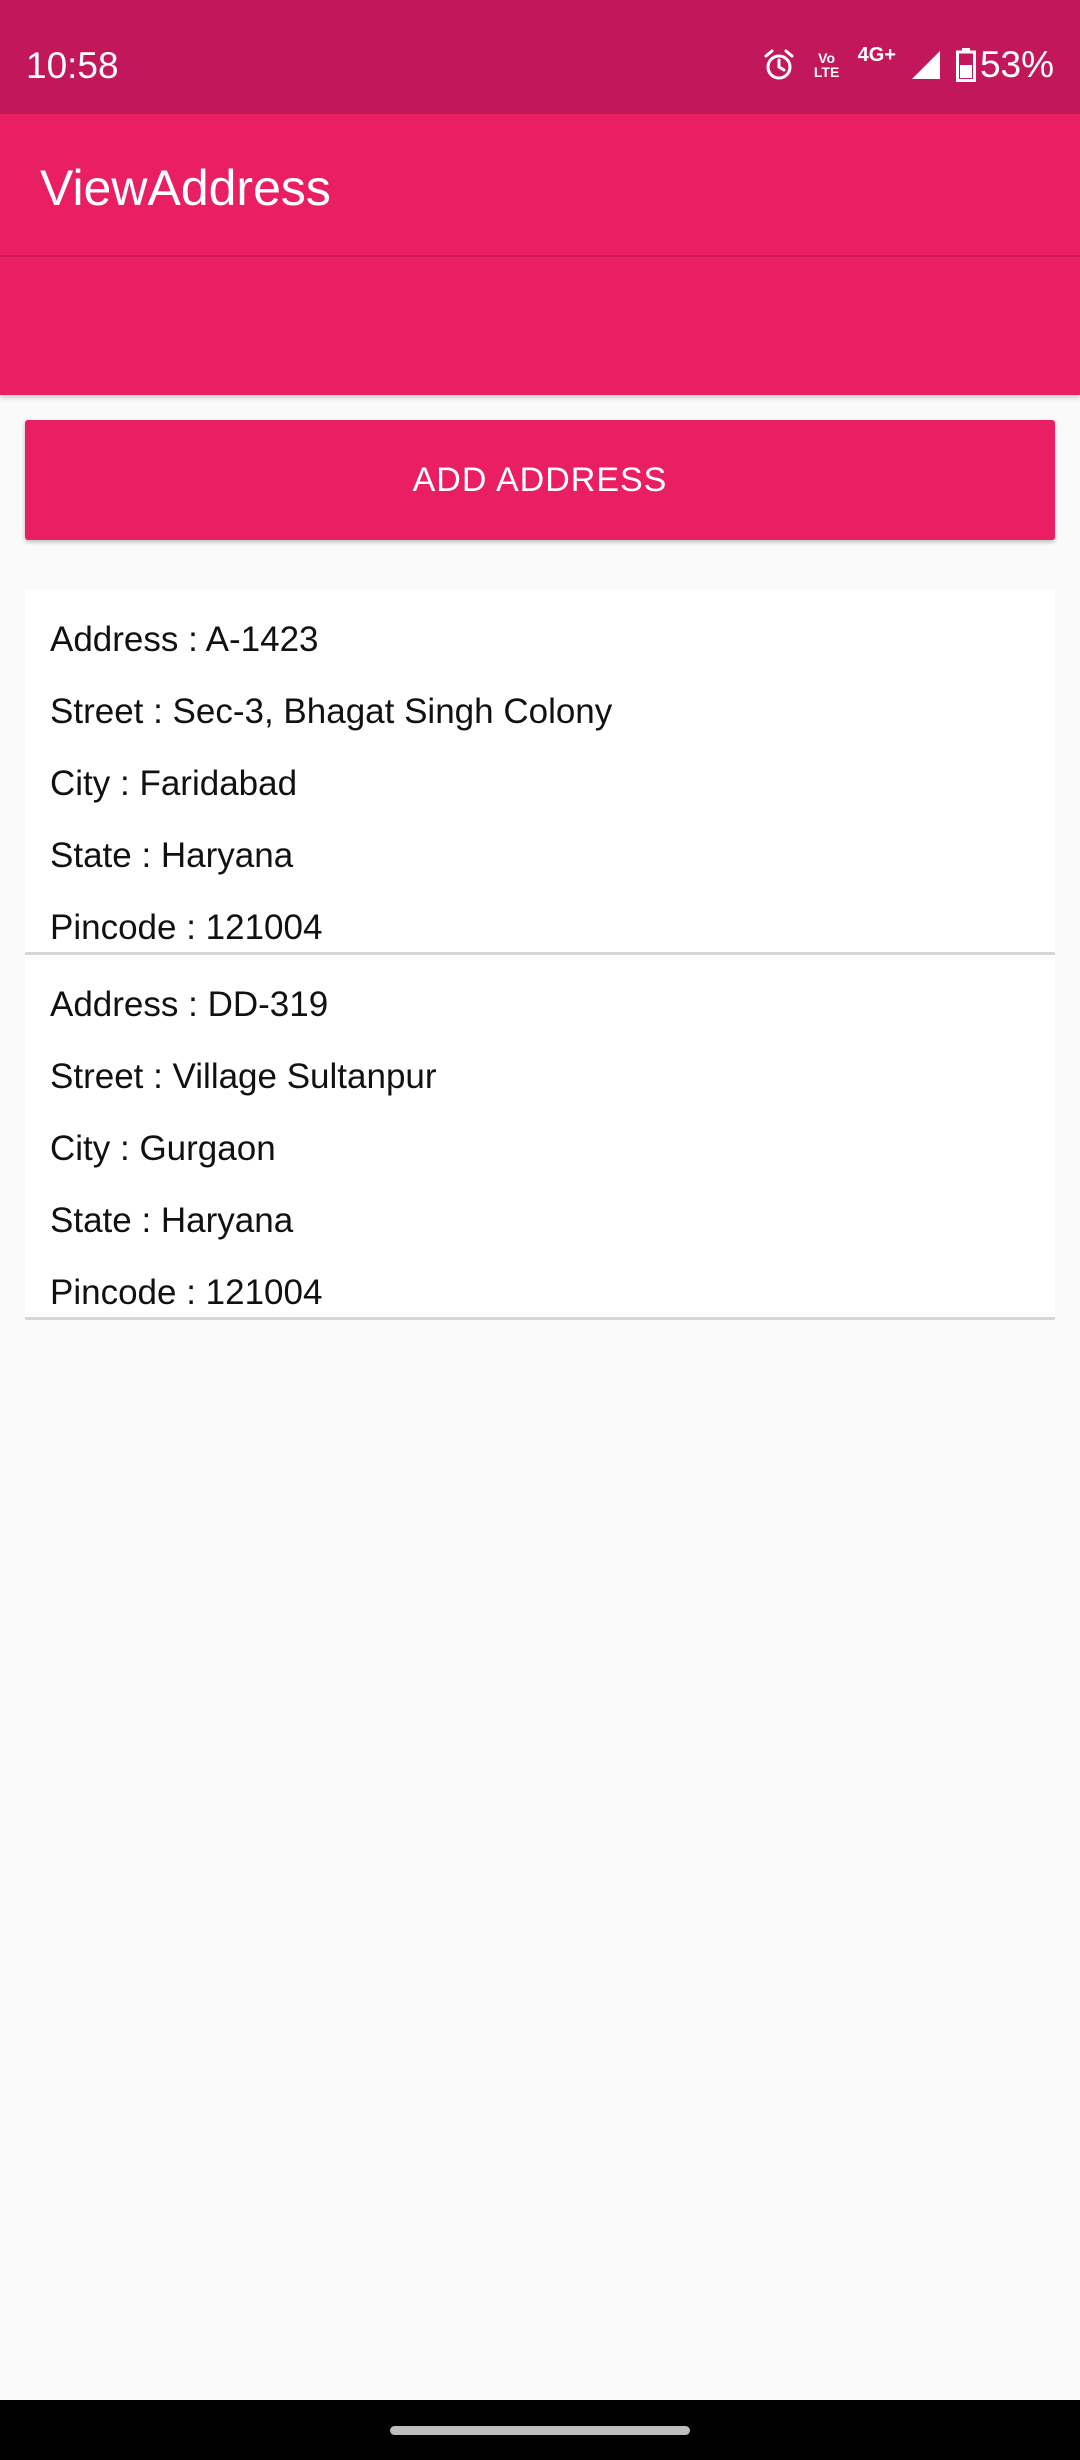 Image resolution: width=1080 pixels, height=2460 pixels. Describe the element at coordinates (826, 72) in the screenshot. I see `volte-bottom: LTE` at that location.